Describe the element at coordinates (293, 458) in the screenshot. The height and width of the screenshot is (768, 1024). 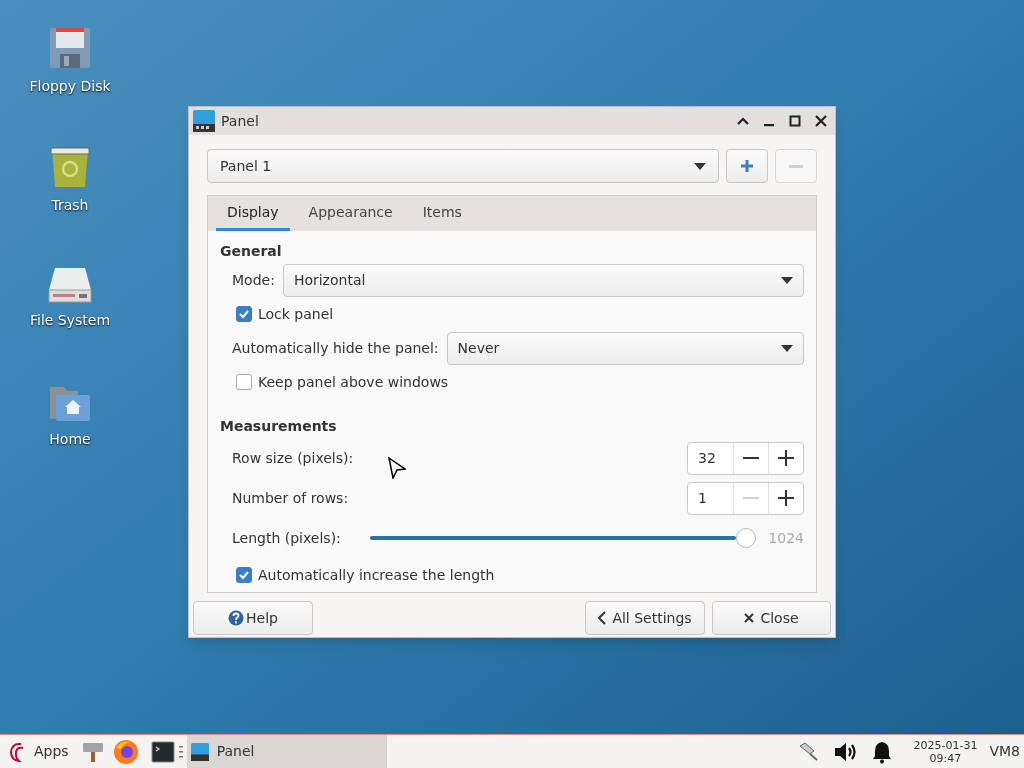
I see `field-label: Row size (pixels):` at that location.